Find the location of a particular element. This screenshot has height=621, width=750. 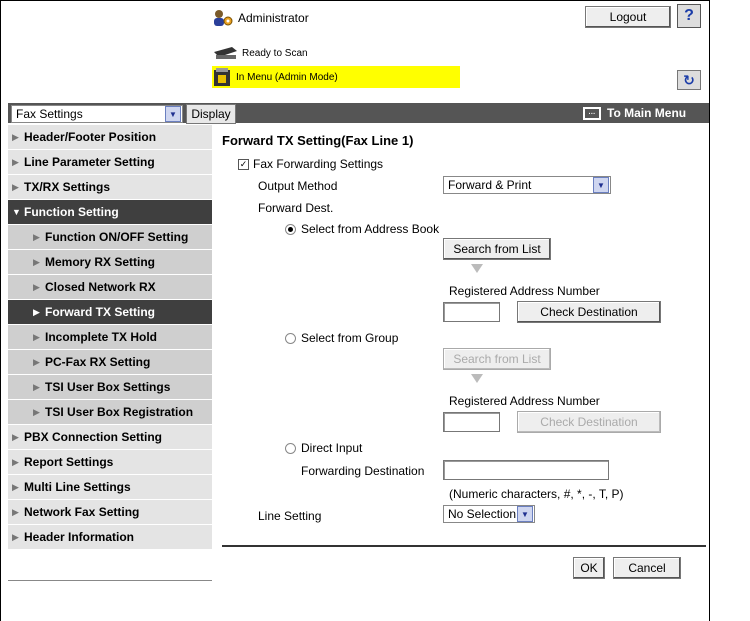

direct-input-hint: (Numeric characters, #, *, -, T, P) is located at coordinates (536, 494).